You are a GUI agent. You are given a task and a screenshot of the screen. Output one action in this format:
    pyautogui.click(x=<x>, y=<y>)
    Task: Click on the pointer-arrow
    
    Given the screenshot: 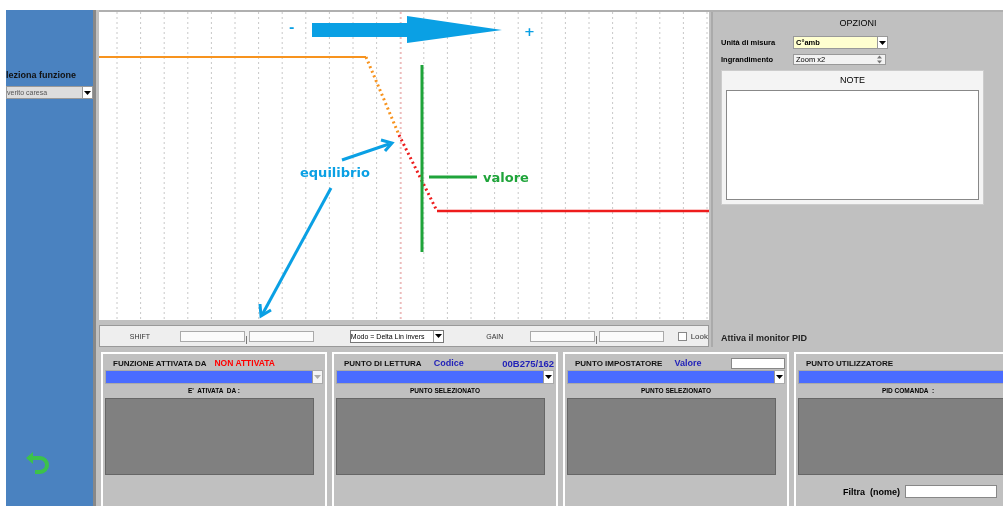 What is the action you would take?
    pyautogui.click(x=368, y=150)
    